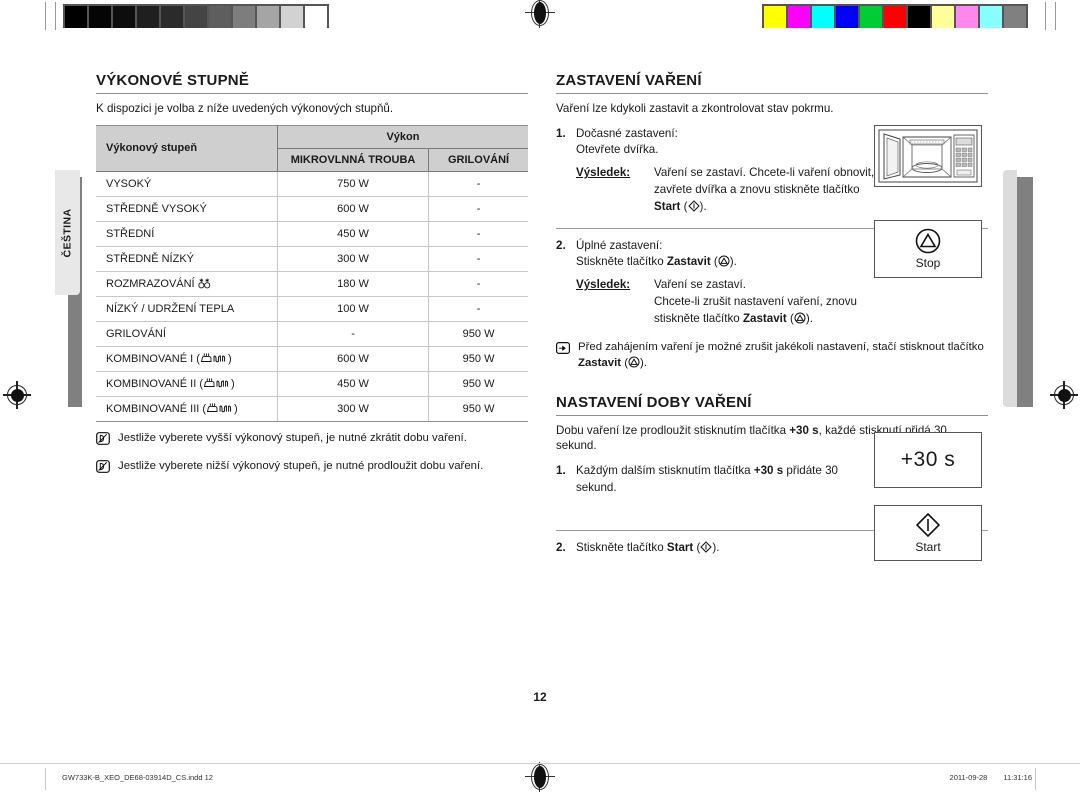 This screenshot has height=792, width=1080. Describe the element at coordinates (1017, 777) in the screenshot. I see `footer-time: 11:31:16` at that location.